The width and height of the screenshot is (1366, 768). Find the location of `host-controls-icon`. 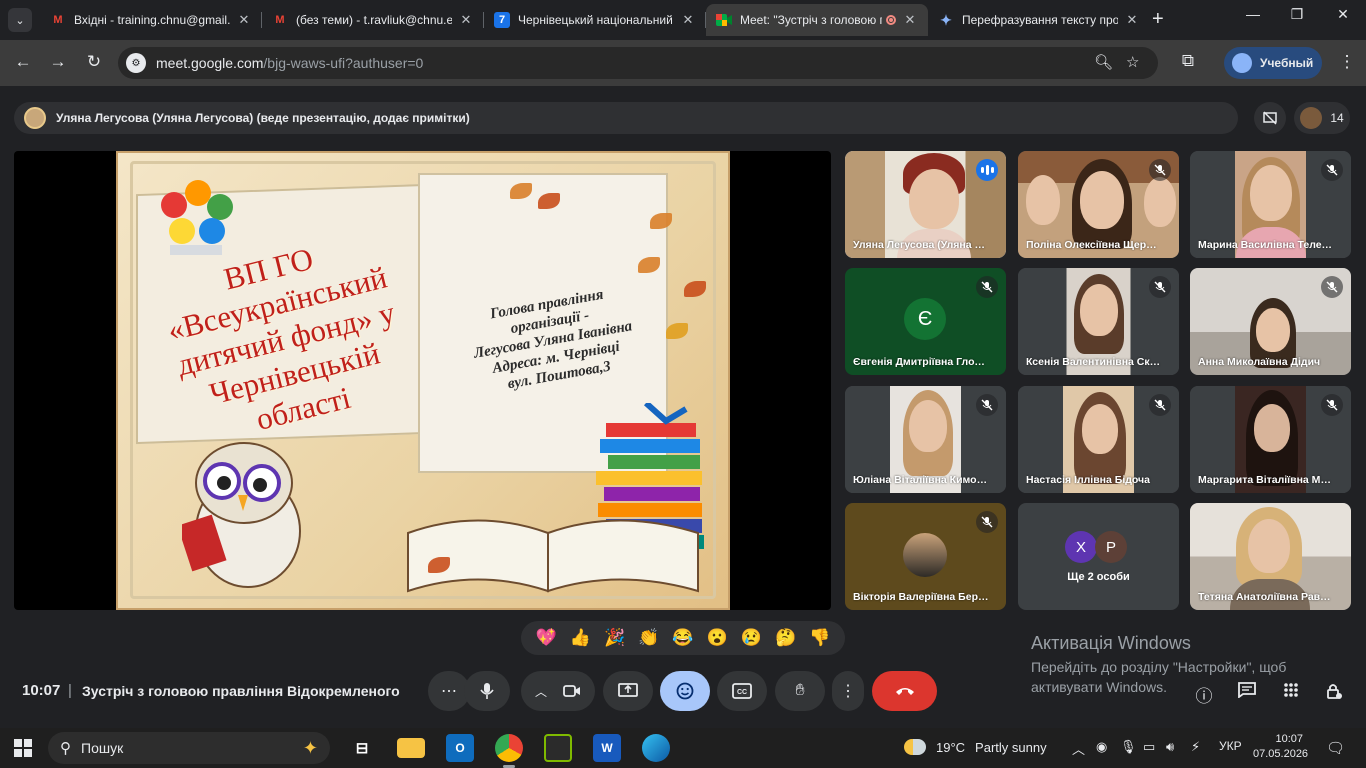

host-controls-icon is located at coordinates (1334, 693).